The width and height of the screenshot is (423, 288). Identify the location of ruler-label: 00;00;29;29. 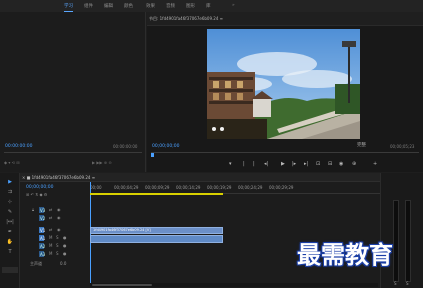
(281, 187).